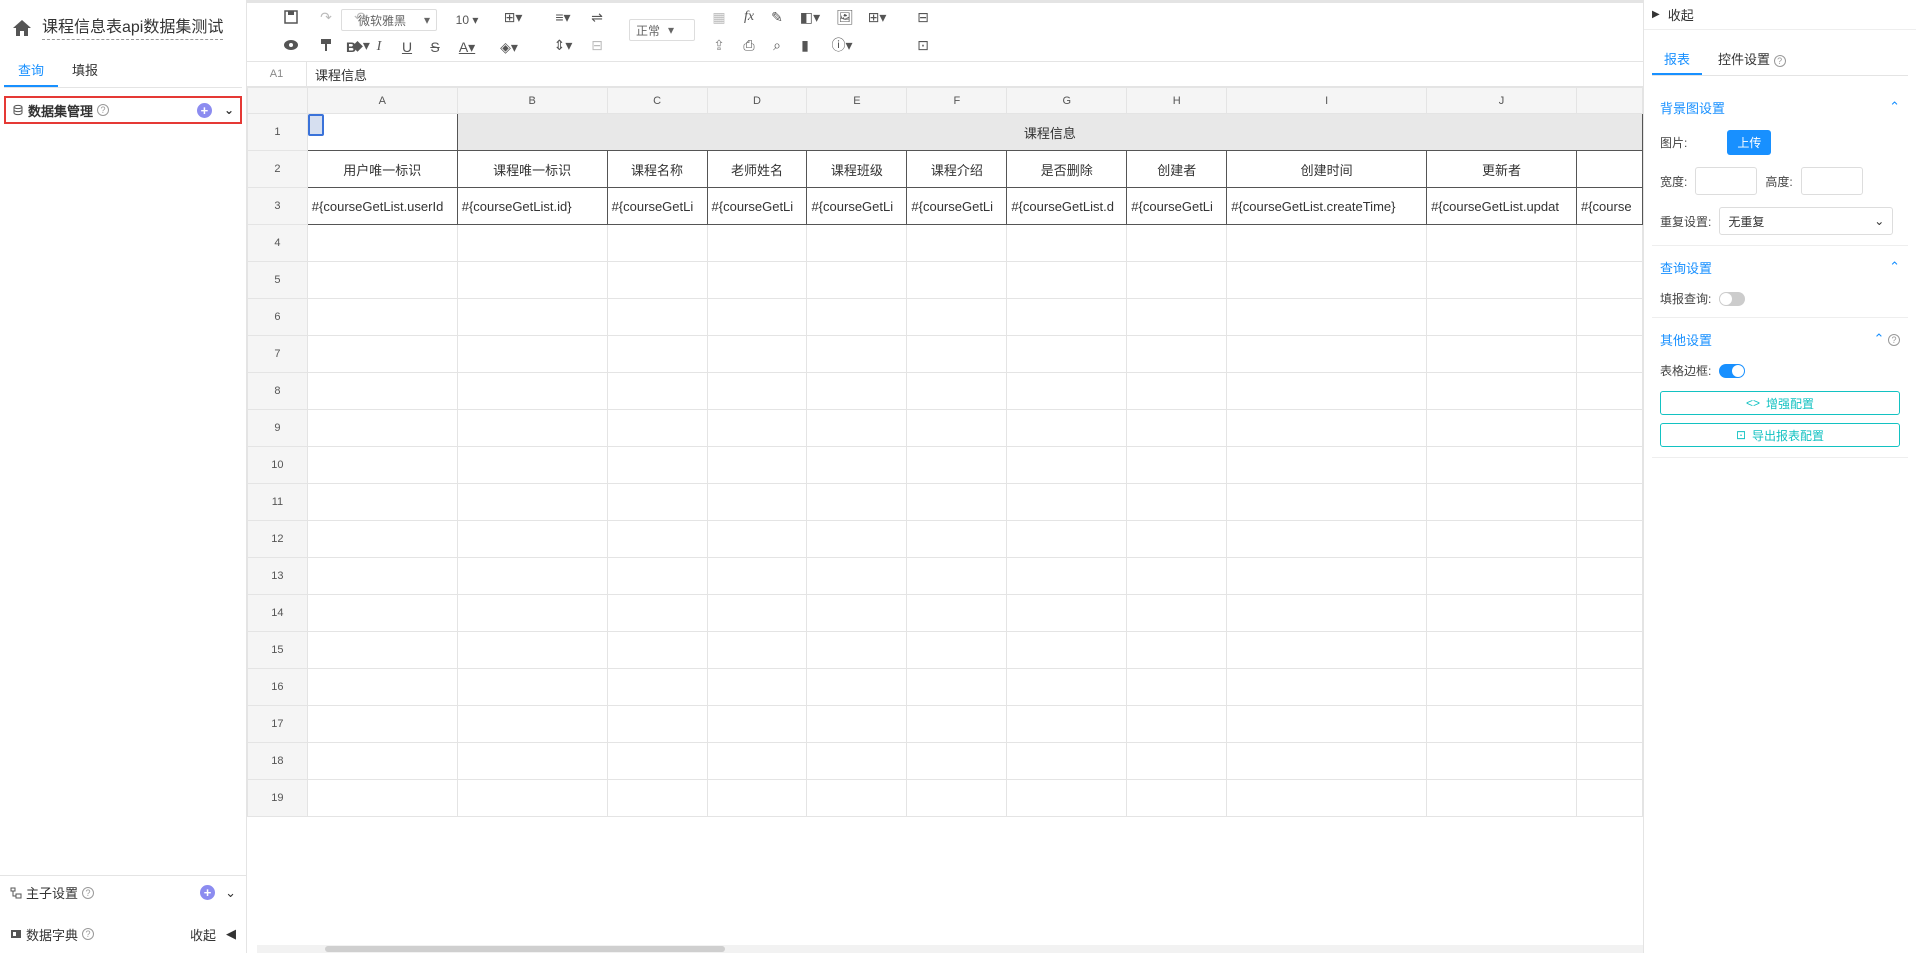  I want to click on chart-icon: ▮, so click(805, 45).